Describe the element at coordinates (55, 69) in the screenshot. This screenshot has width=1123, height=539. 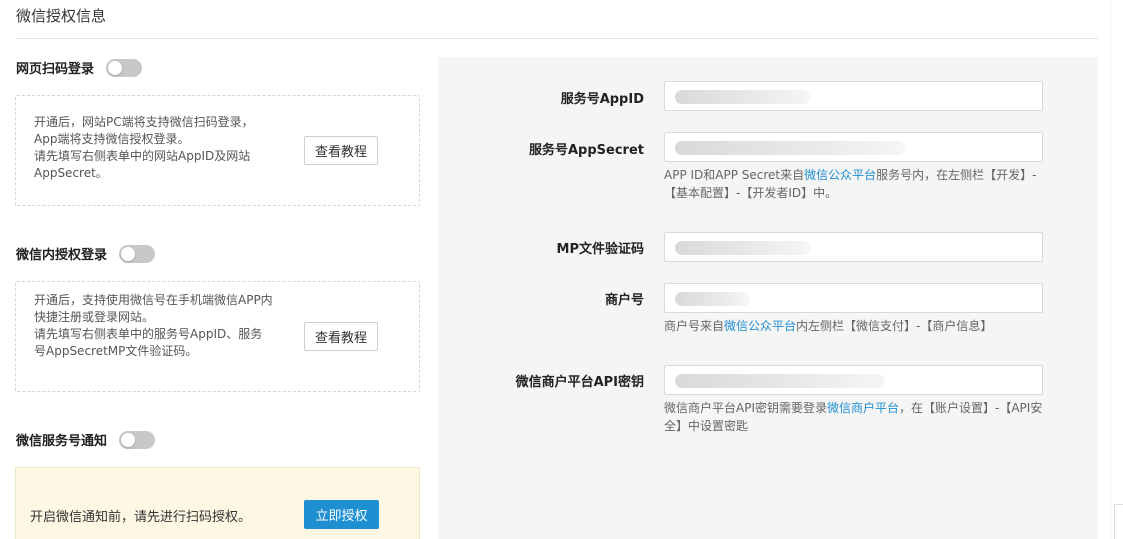
I see `web-scan-login-label: 网页扫码登录` at that location.